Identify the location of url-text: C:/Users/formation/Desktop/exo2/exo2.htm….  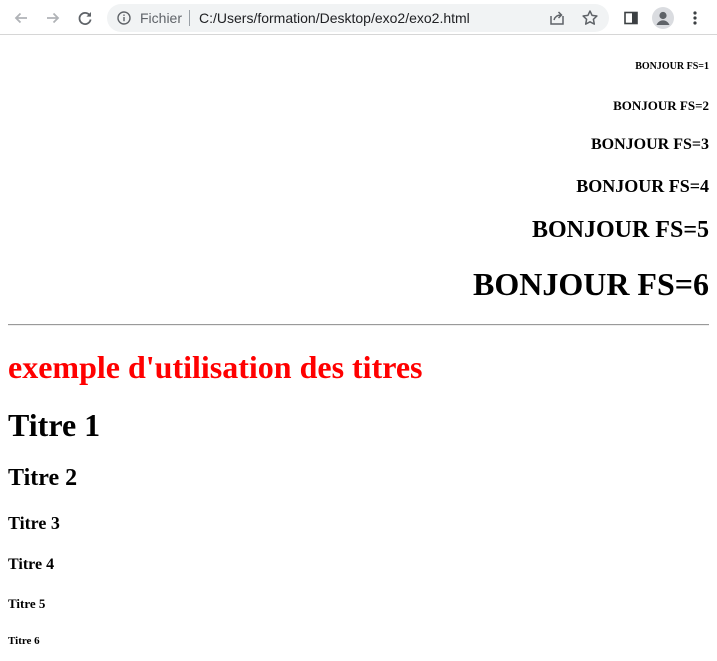
(334, 18).